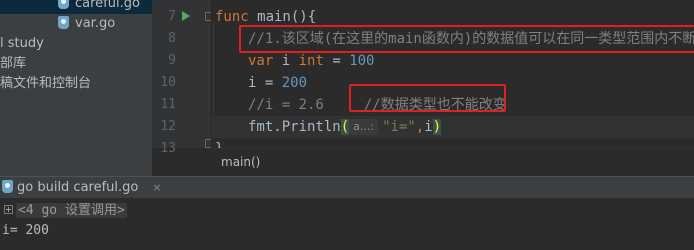  I want to click on line-number: 11, so click(168, 104).